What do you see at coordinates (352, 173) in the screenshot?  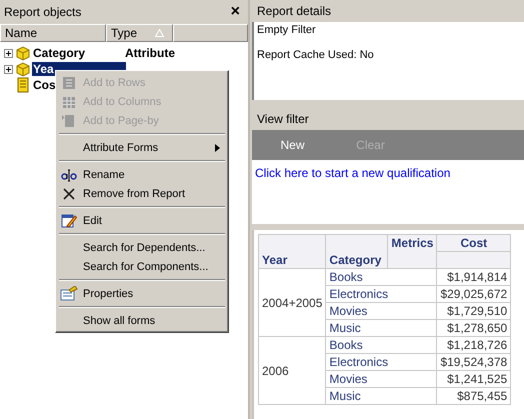 I see `qualification-link: Click here to start a new qualification` at bounding box center [352, 173].